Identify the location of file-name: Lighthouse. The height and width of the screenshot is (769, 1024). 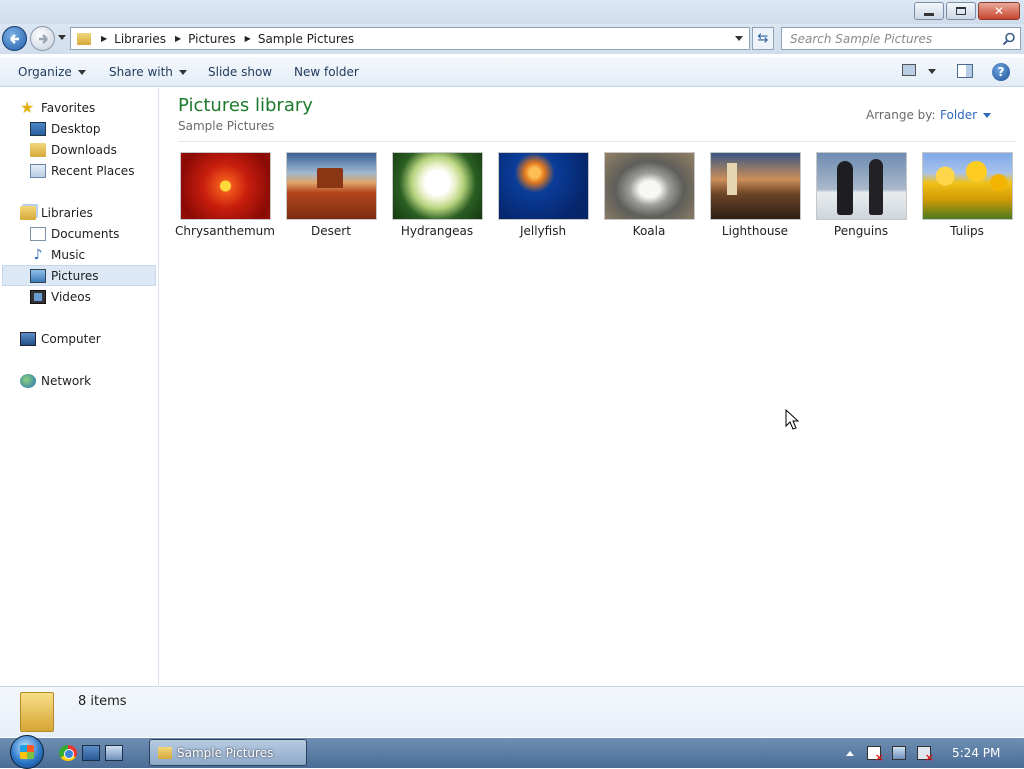
(755, 231).